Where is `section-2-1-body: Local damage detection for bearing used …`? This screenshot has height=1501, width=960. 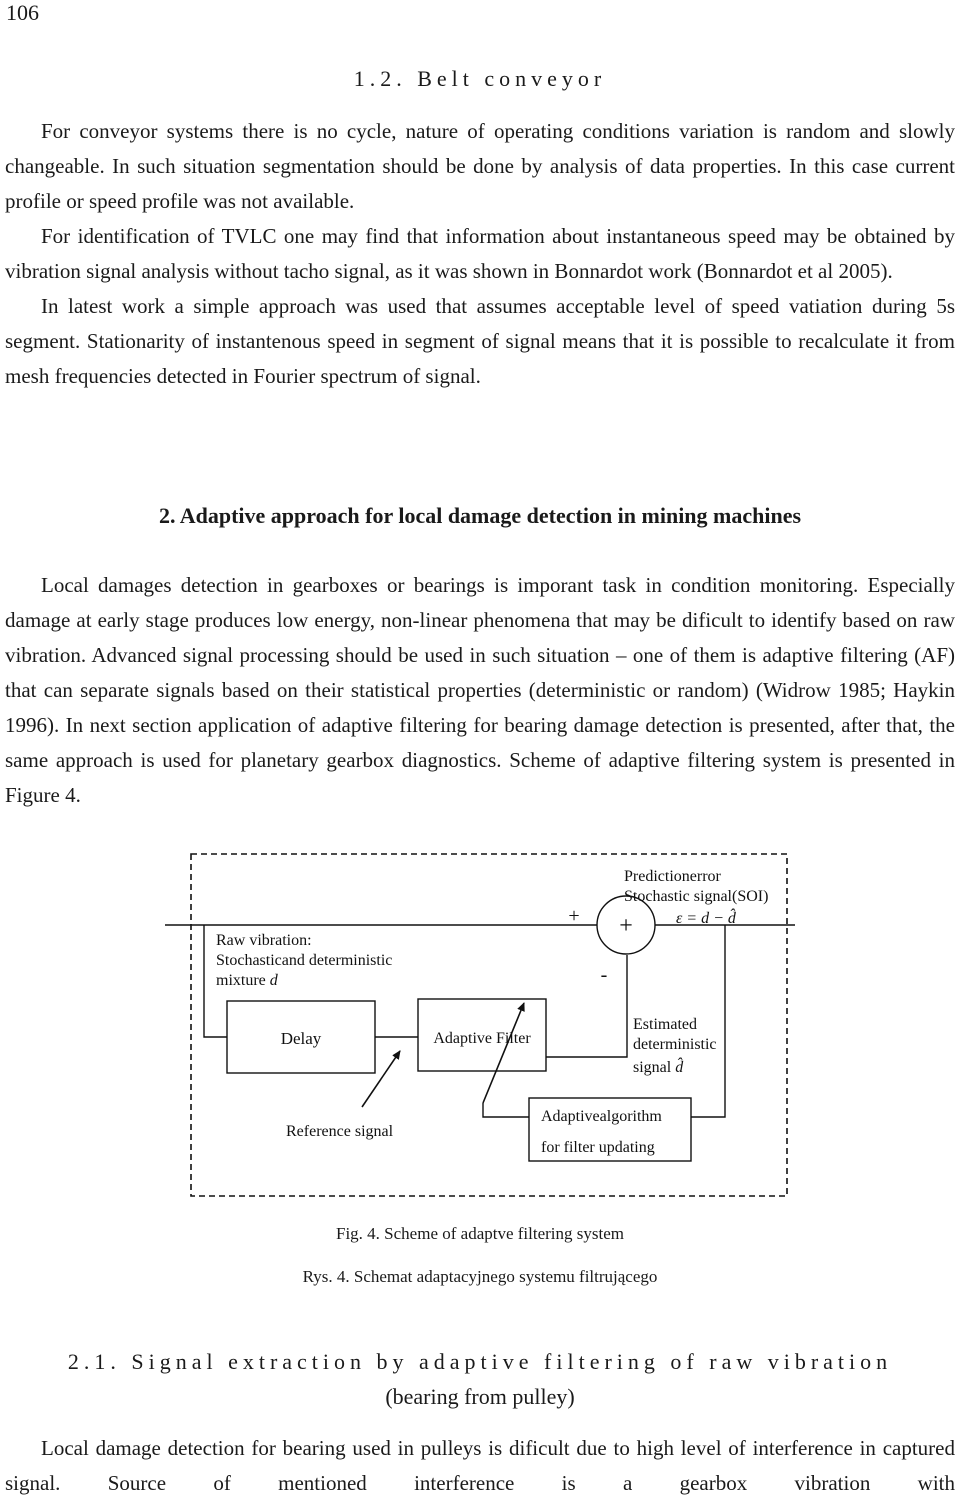 section-2-1-body: Local damage detection for bearing used … is located at coordinates (480, 1466).